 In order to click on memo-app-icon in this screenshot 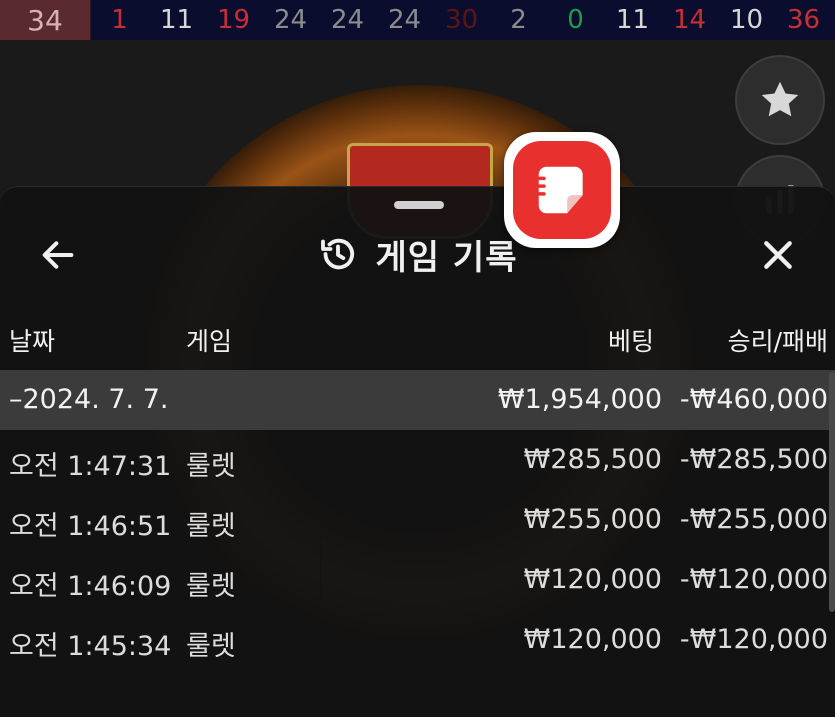, I will do `click(562, 190)`.